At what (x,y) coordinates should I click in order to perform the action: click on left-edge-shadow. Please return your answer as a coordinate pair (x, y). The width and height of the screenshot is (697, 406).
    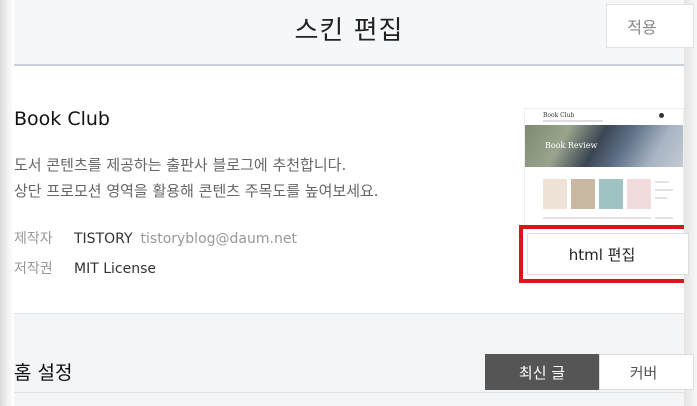
    Looking at the image, I should click on (6, 203).